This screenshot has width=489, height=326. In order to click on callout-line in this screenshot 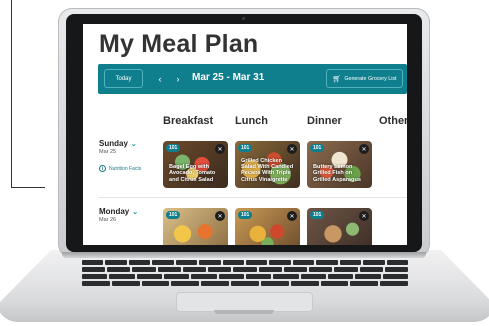, I will do `click(11, 94)`.